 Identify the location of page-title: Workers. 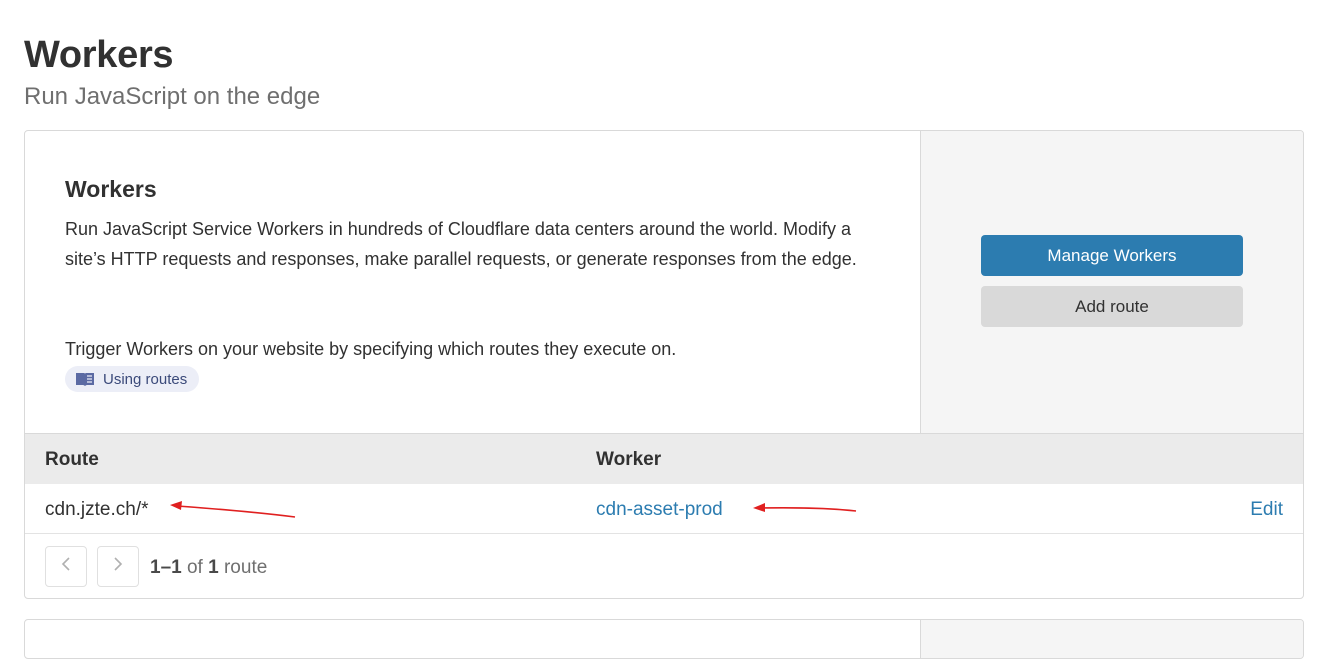
(99, 55).